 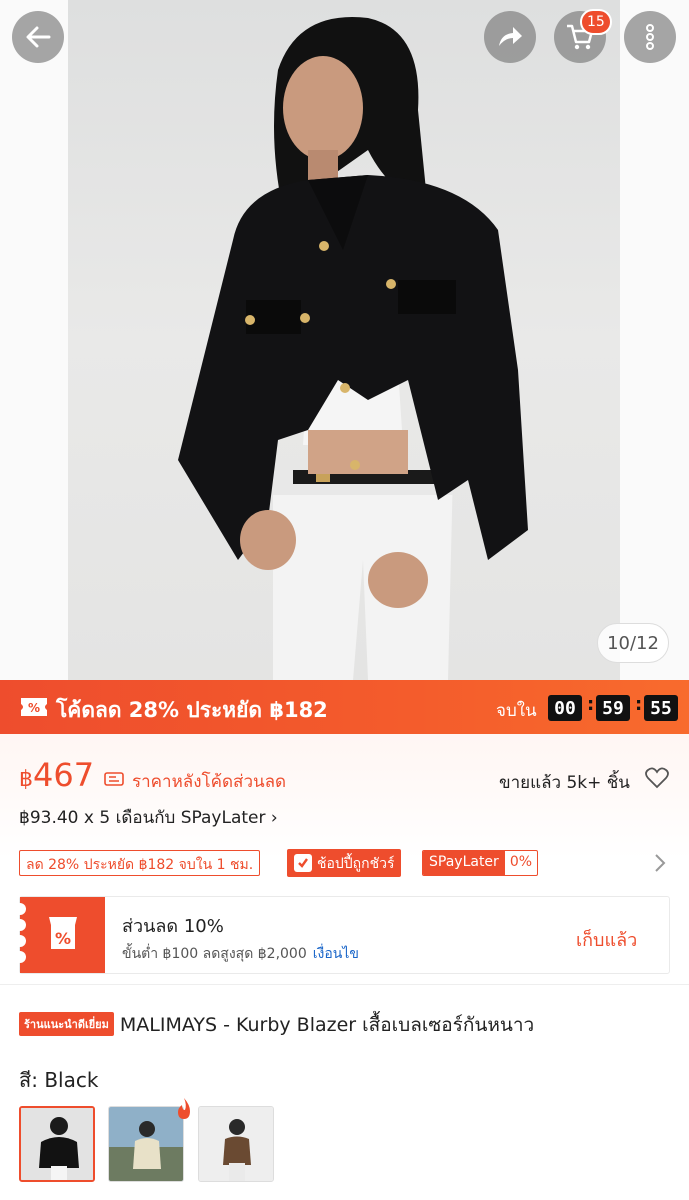 What do you see at coordinates (140, 863) in the screenshot?
I see `discount-chip: ลด 28% ประหยัด ฿182 จบใน 1 ชม.` at bounding box center [140, 863].